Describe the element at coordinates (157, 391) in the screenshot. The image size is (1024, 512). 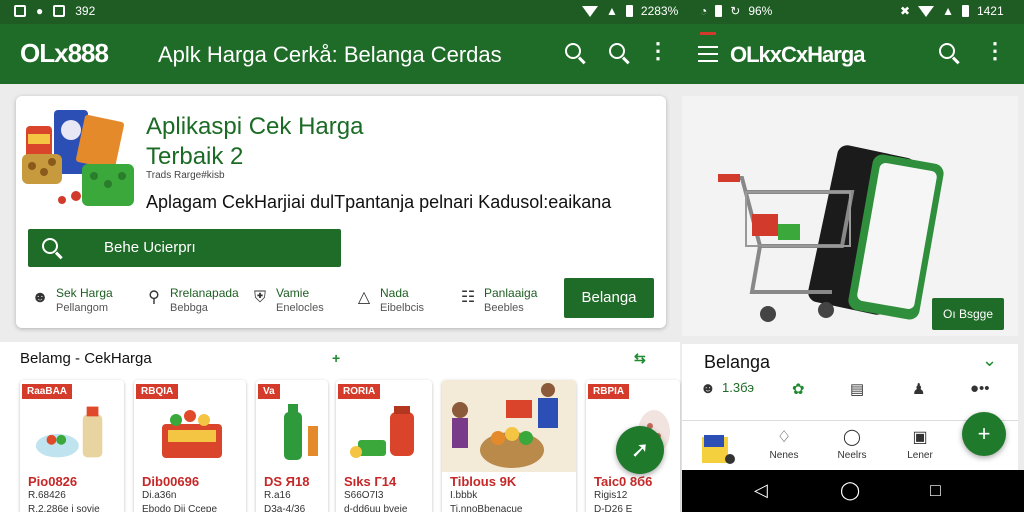
I see `product-tag: RBQIA` at that location.